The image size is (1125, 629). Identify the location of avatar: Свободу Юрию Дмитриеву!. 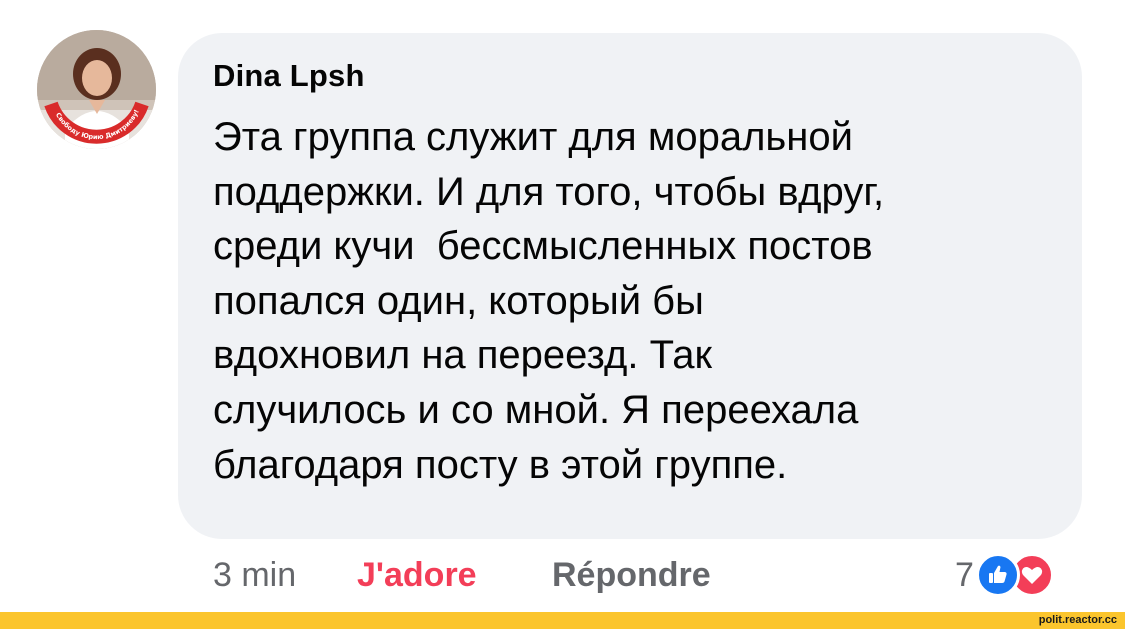
(96, 89).